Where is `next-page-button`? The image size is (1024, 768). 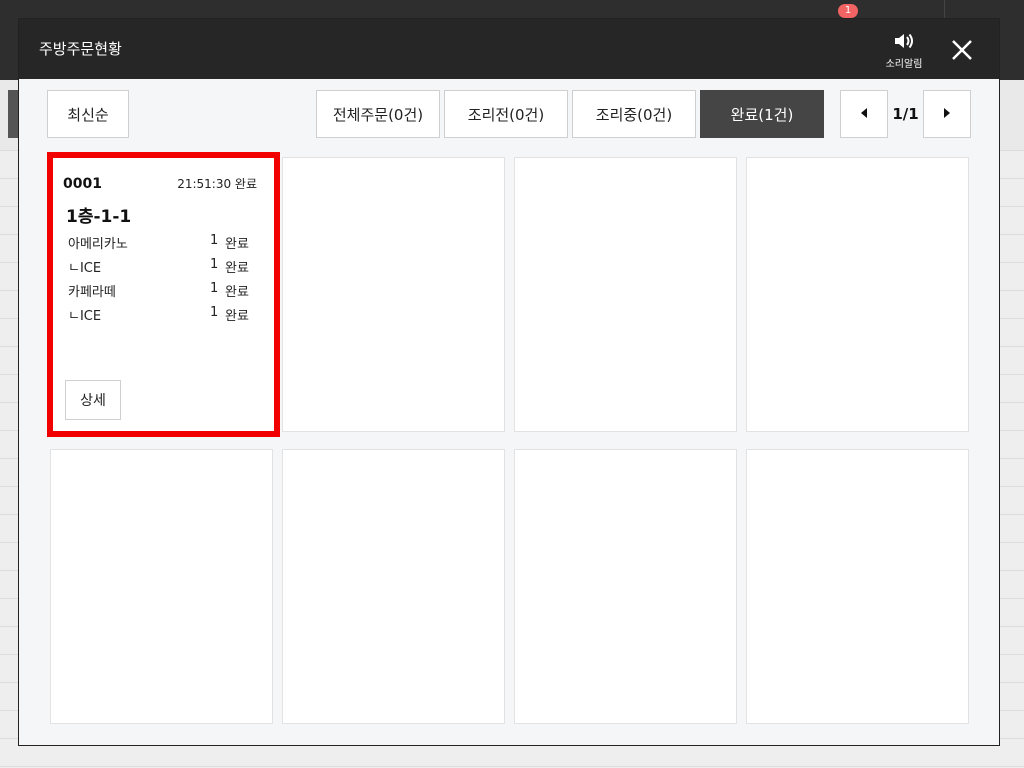 next-page-button is located at coordinates (947, 114).